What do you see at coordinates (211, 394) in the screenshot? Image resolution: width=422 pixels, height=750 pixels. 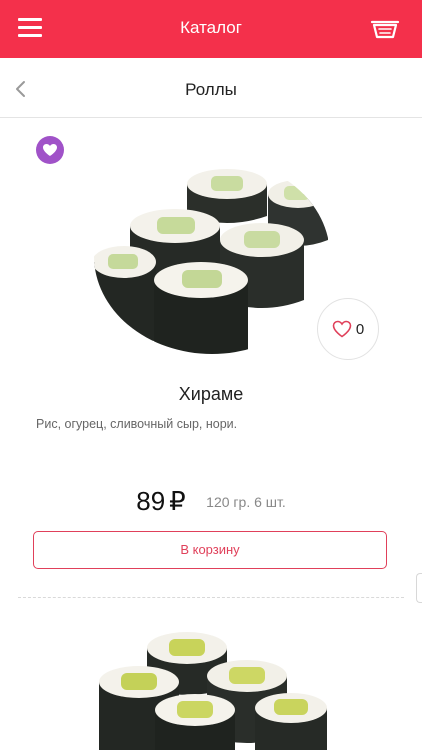 I see `product-name: Хираме` at bounding box center [211, 394].